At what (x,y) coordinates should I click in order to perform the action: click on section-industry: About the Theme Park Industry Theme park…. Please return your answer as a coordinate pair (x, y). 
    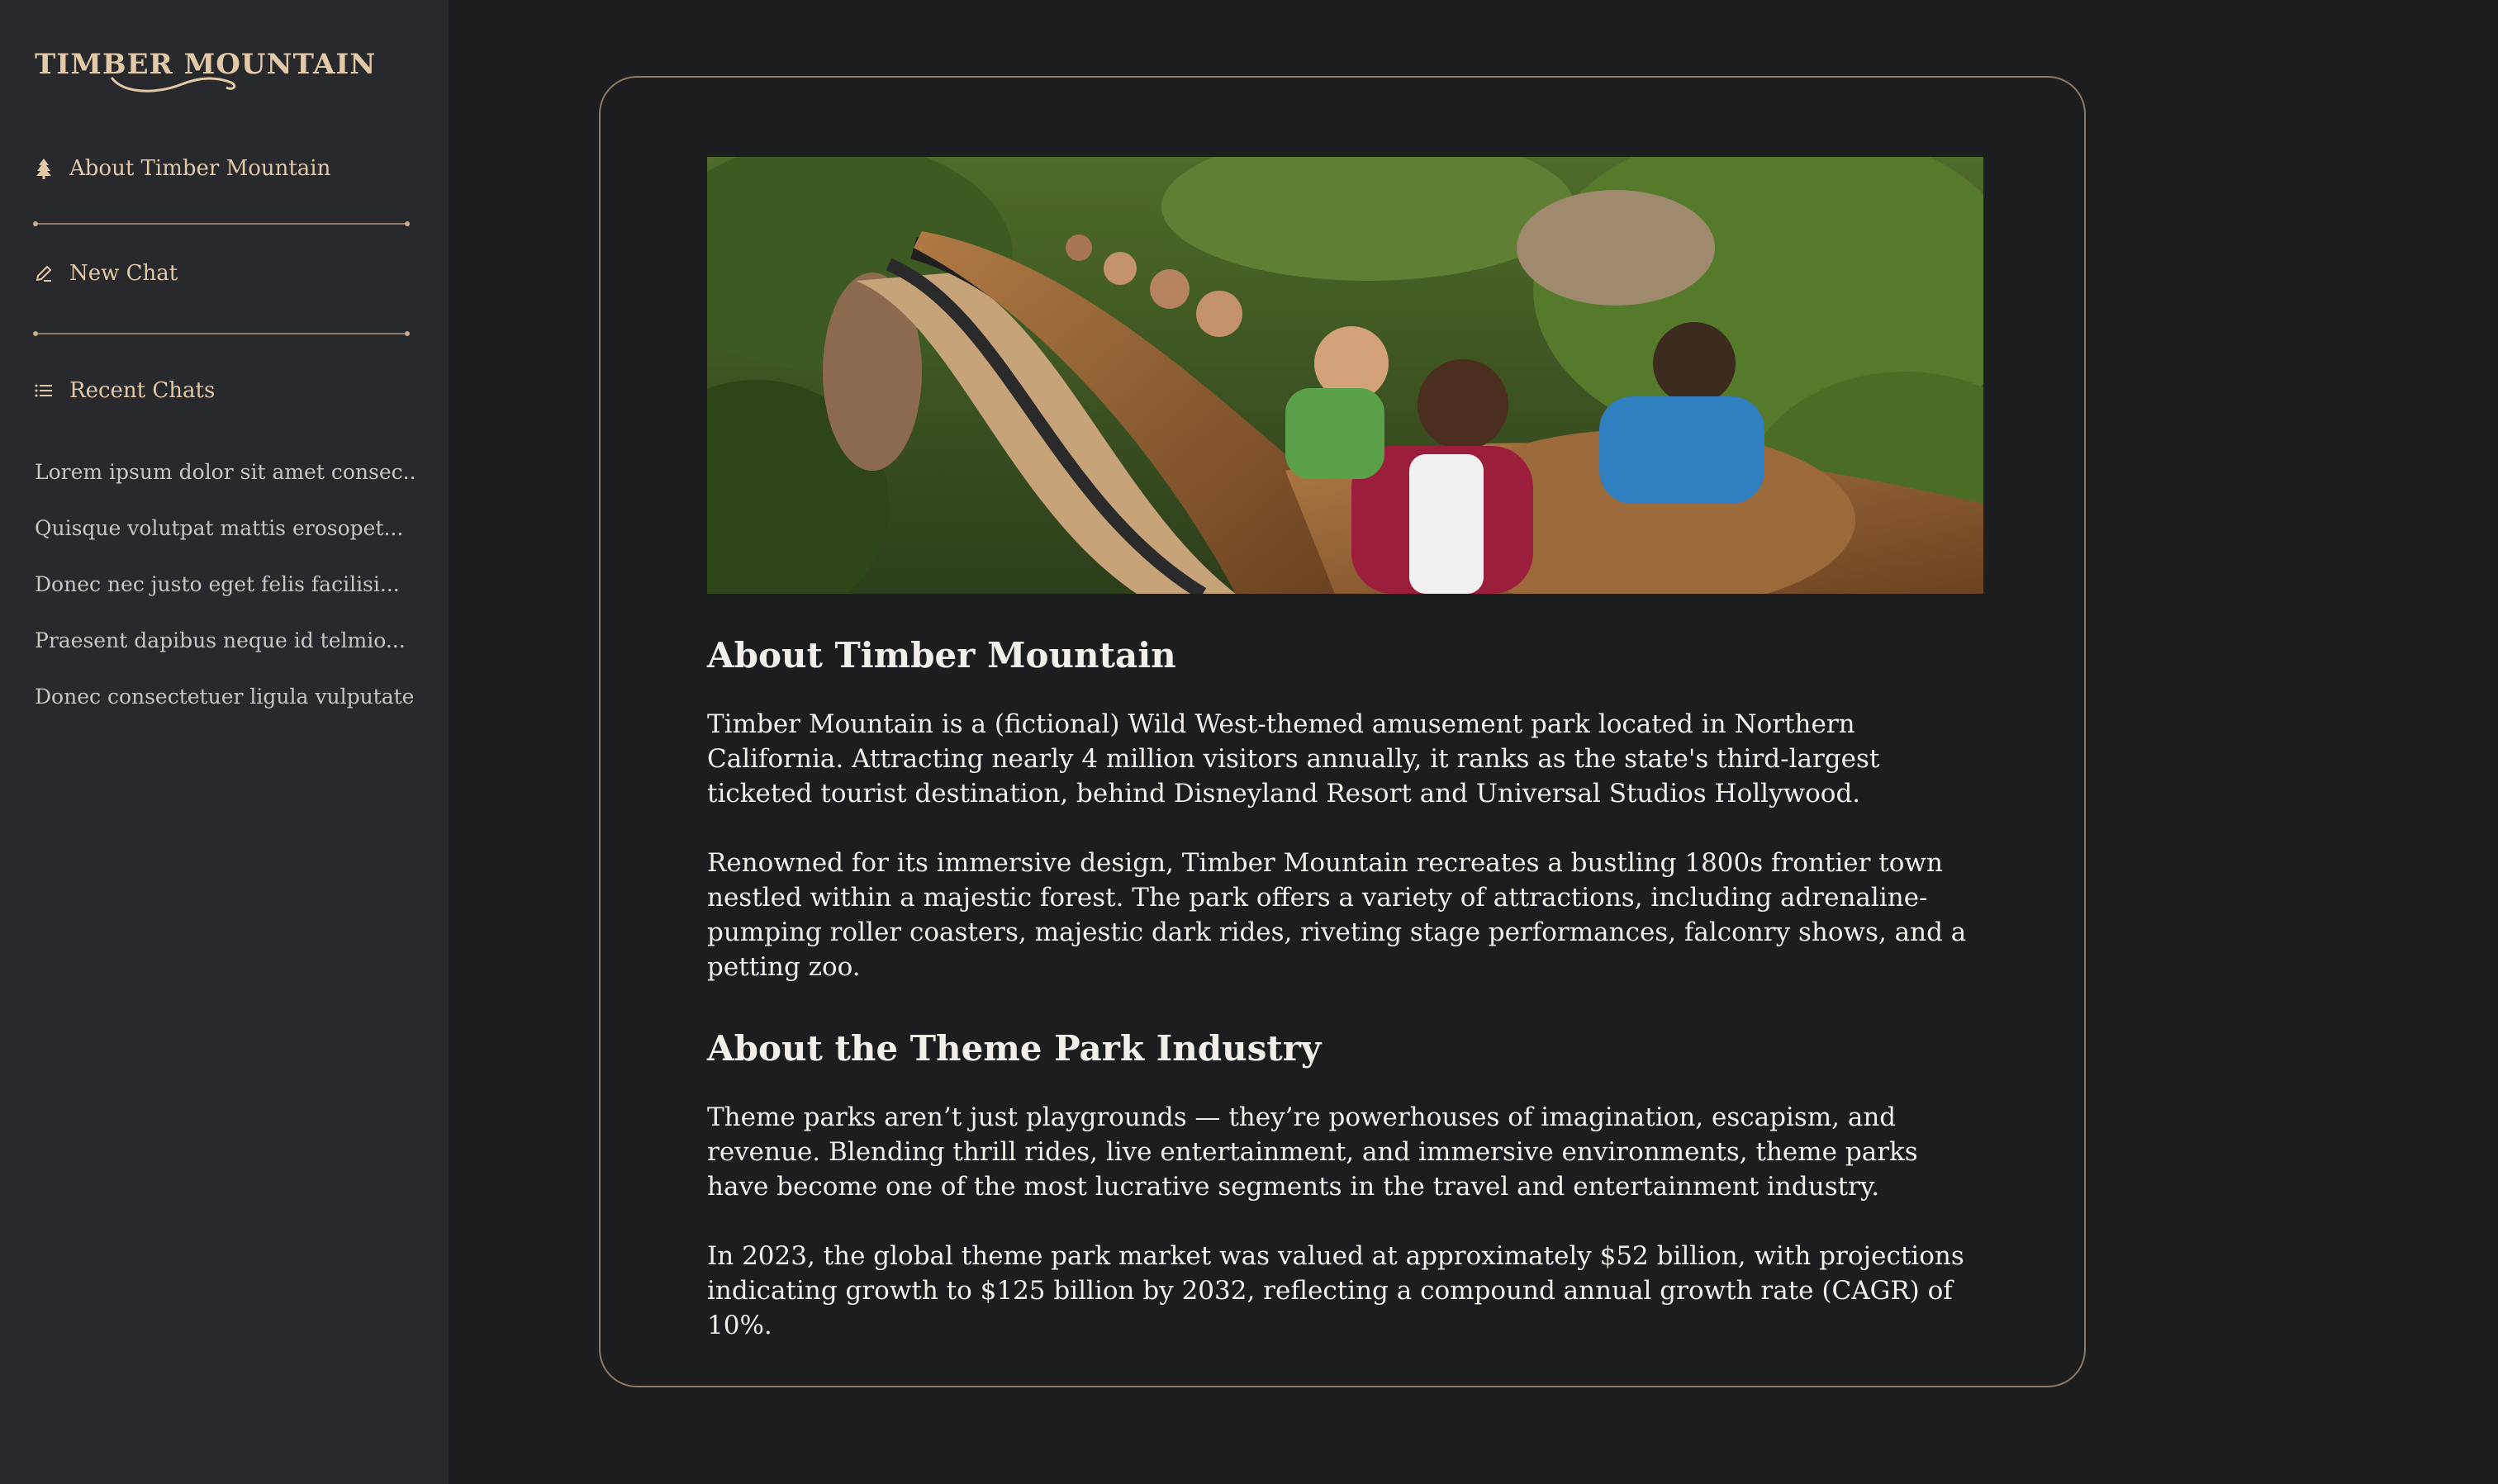
    Looking at the image, I should click on (1345, 1185).